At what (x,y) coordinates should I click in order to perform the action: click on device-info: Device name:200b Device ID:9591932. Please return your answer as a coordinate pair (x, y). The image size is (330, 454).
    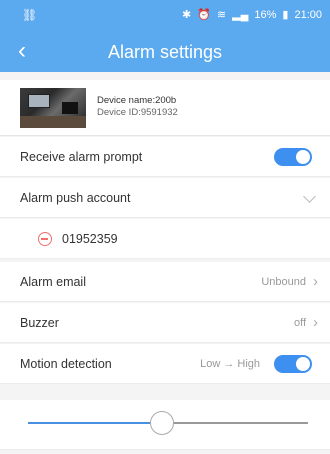
    Looking at the image, I should click on (165, 108).